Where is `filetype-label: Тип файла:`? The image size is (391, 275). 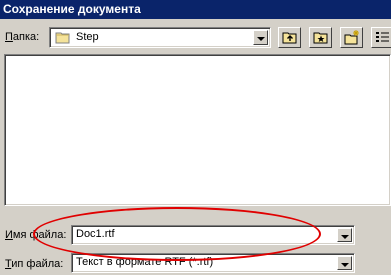 filetype-label: Тип файла: is located at coordinates (34, 264).